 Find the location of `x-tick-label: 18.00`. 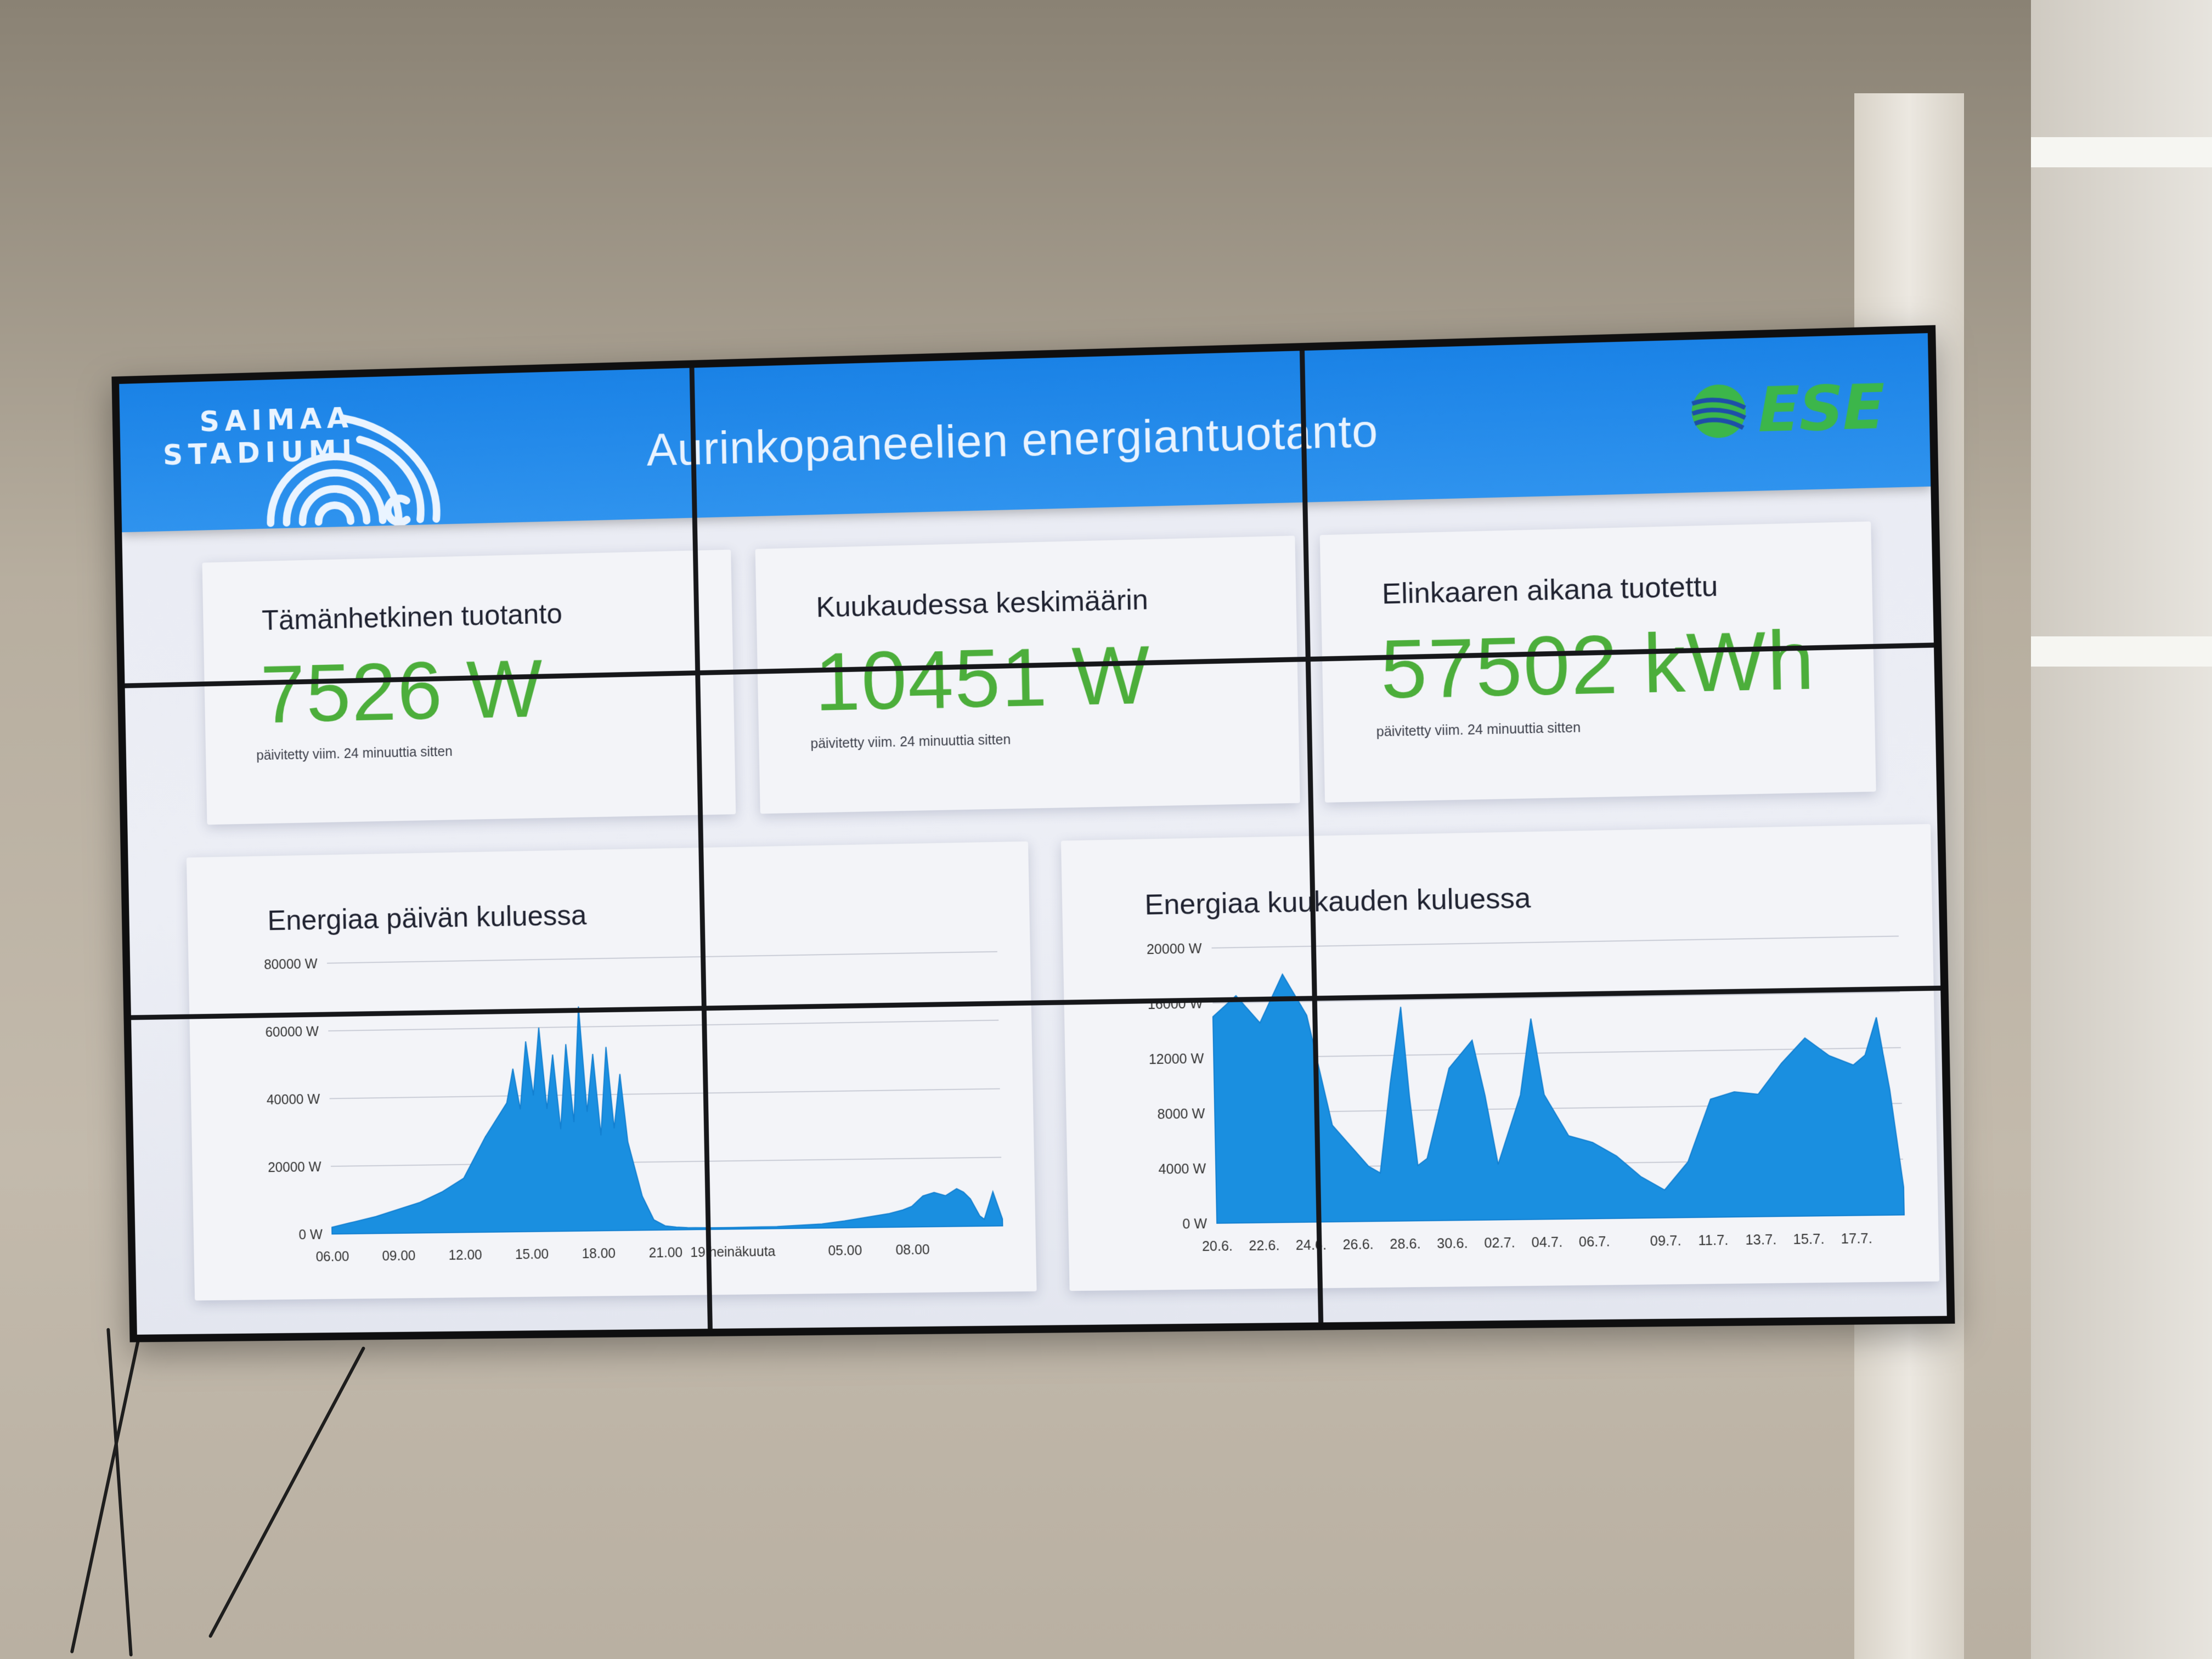

x-tick-label: 18.00 is located at coordinates (599, 1254).